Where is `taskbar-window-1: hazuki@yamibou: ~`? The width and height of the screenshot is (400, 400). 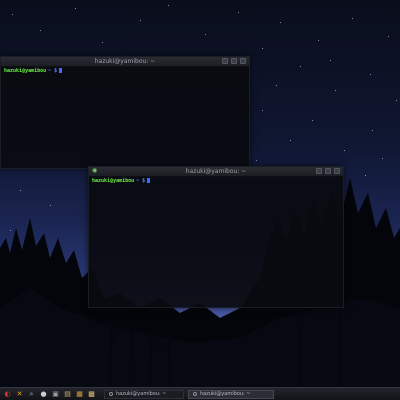 taskbar-window-1: hazuki@yamibou: ~ is located at coordinates (144, 394).